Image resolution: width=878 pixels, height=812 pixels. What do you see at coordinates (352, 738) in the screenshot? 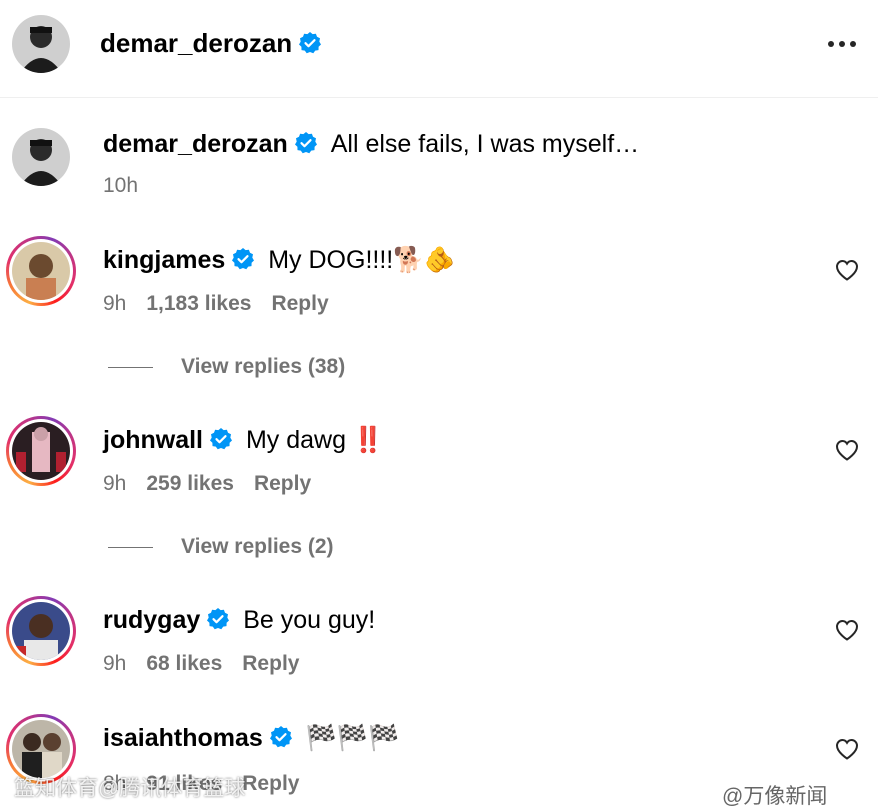
I see `comment-text: 🏁🏁🏁` at bounding box center [352, 738].